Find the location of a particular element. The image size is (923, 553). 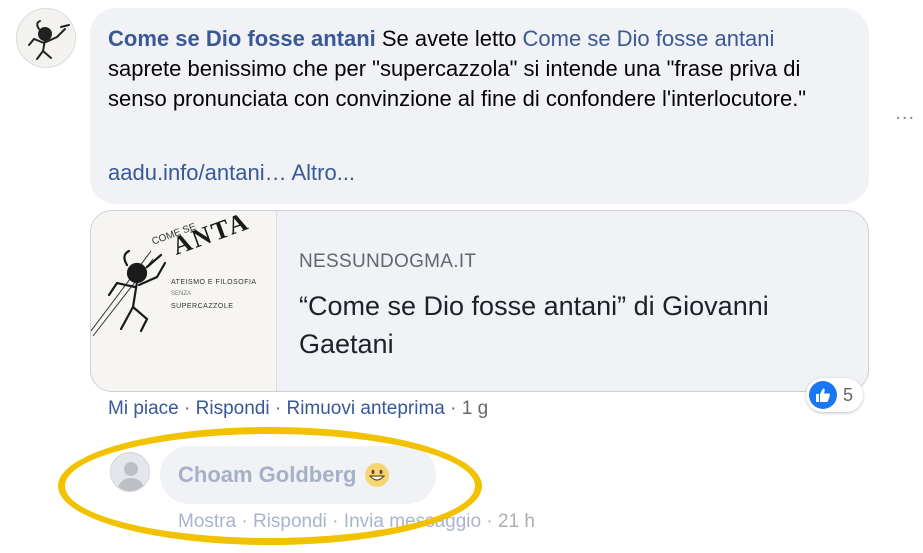

like-link: Mi piace is located at coordinates (143, 408).